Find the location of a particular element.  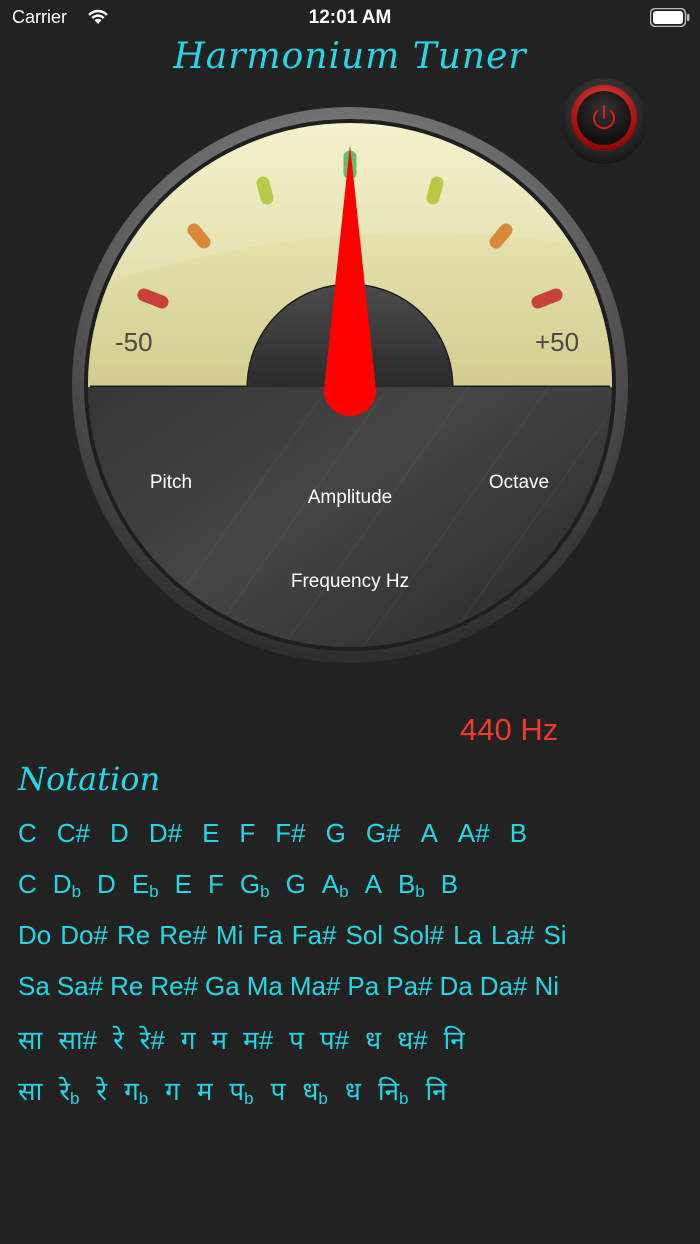

note-label: Mi is located at coordinates (229, 935).